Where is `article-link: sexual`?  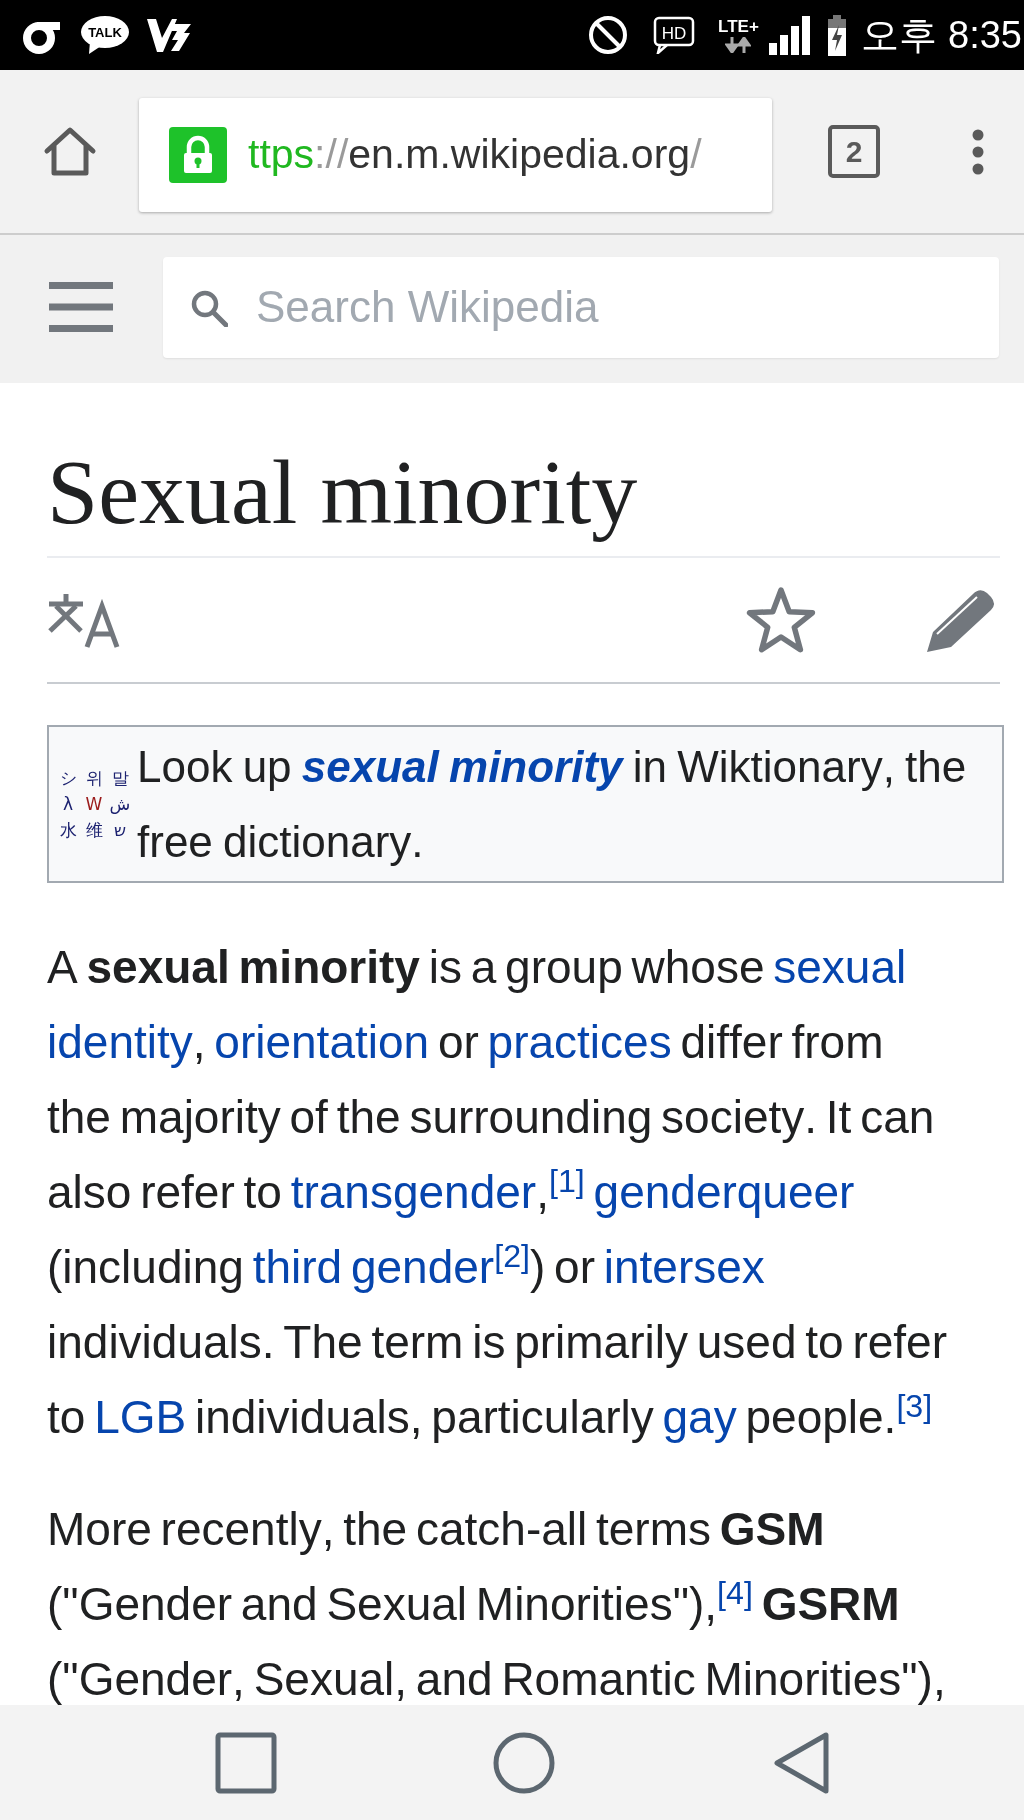
article-link: sexual is located at coordinates (840, 967).